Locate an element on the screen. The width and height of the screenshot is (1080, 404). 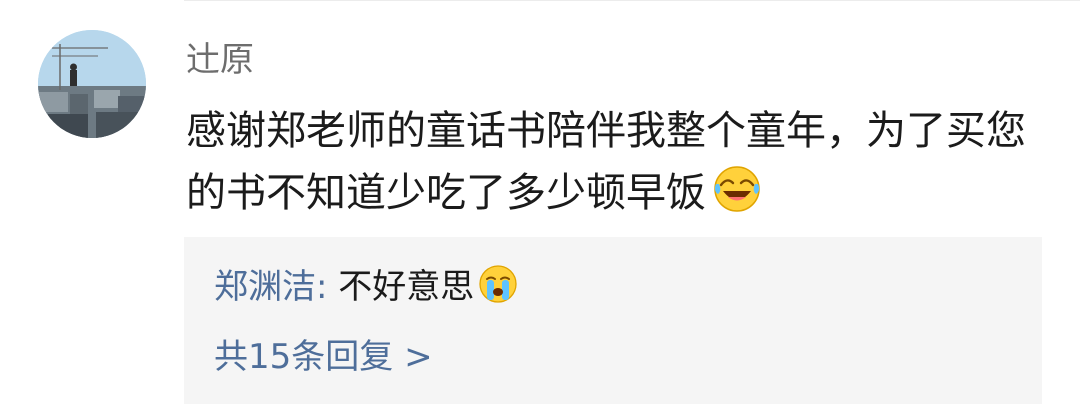
username: 辻原 is located at coordinates (220, 60).